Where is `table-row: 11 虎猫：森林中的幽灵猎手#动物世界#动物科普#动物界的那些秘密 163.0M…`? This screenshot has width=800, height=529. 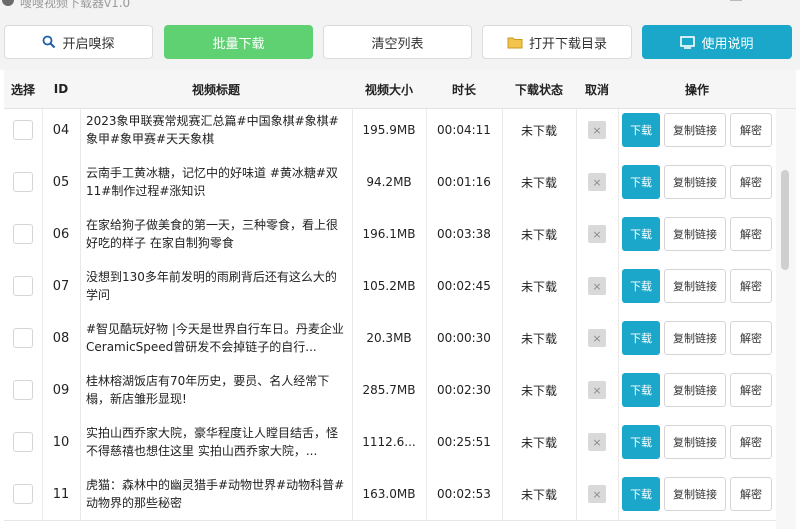 table-row: 11 虎猫：森林中的幽灵猎手#动物世界#动物科普#动物界的那些秘密 163.0M… is located at coordinates (390, 494).